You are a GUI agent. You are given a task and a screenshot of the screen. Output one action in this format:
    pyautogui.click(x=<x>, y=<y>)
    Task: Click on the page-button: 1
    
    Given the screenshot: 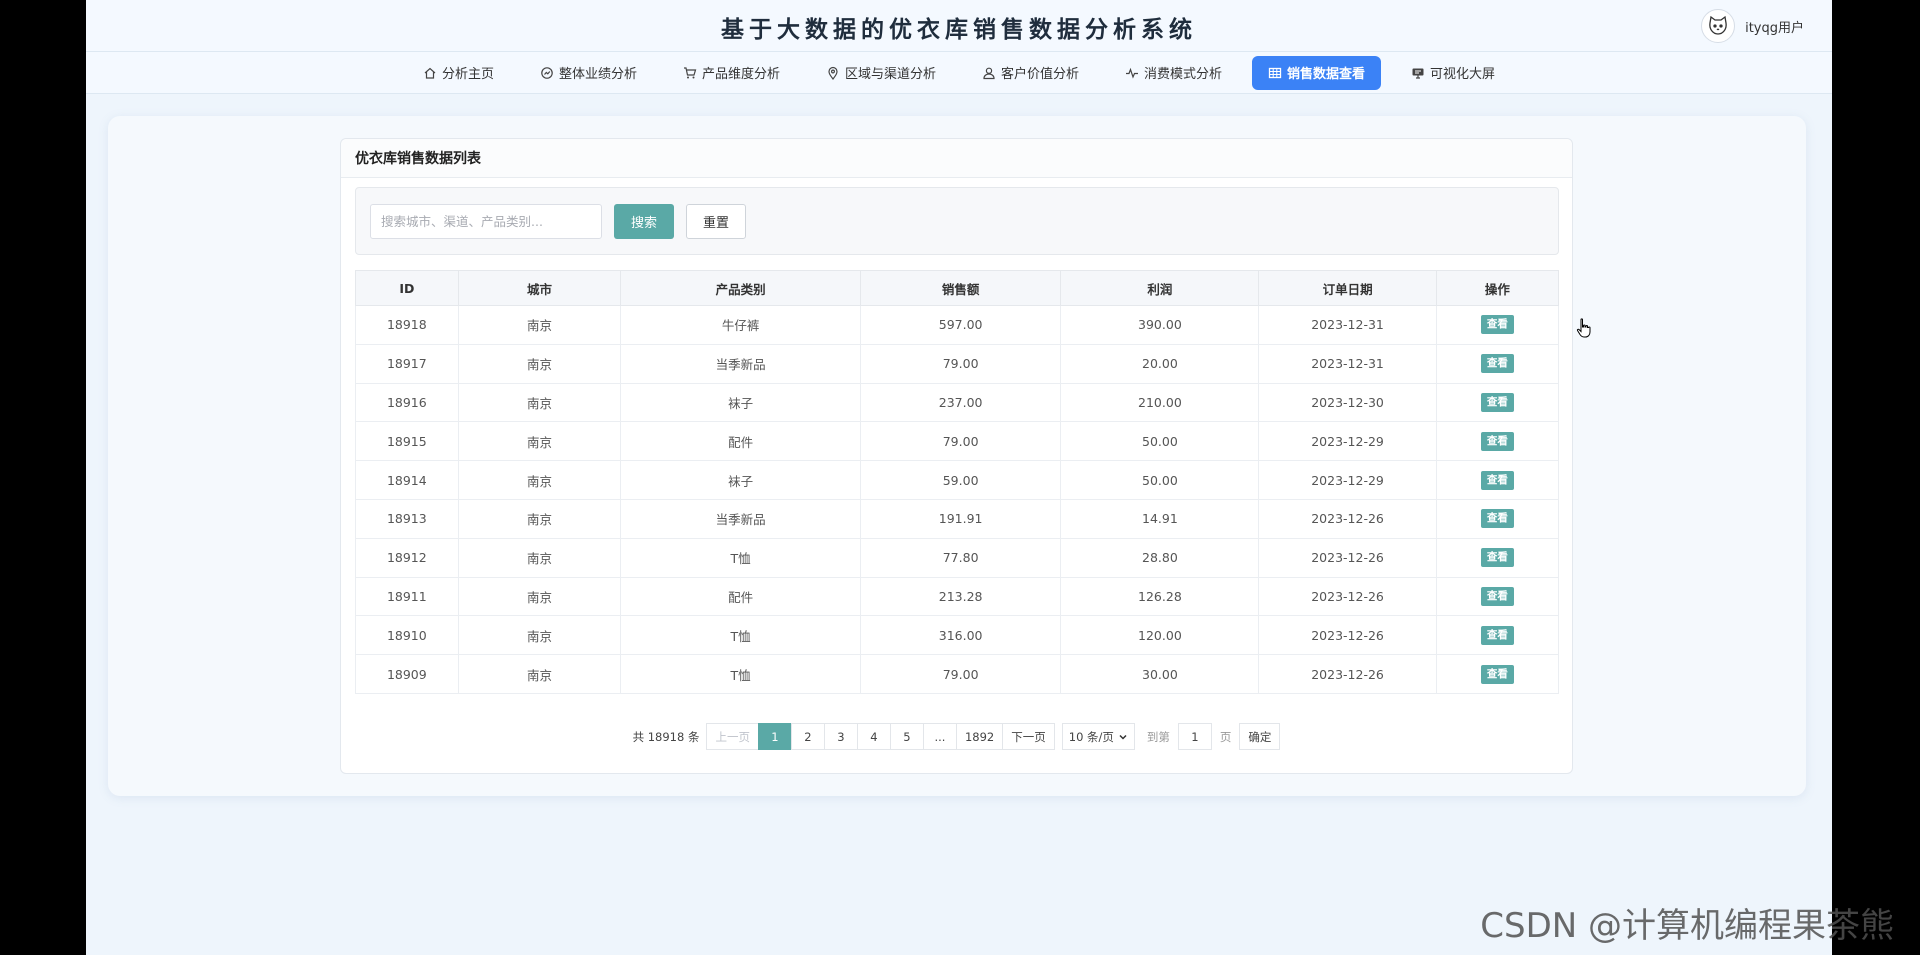 What is the action you would take?
    pyautogui.click(x=774, y=736)
    